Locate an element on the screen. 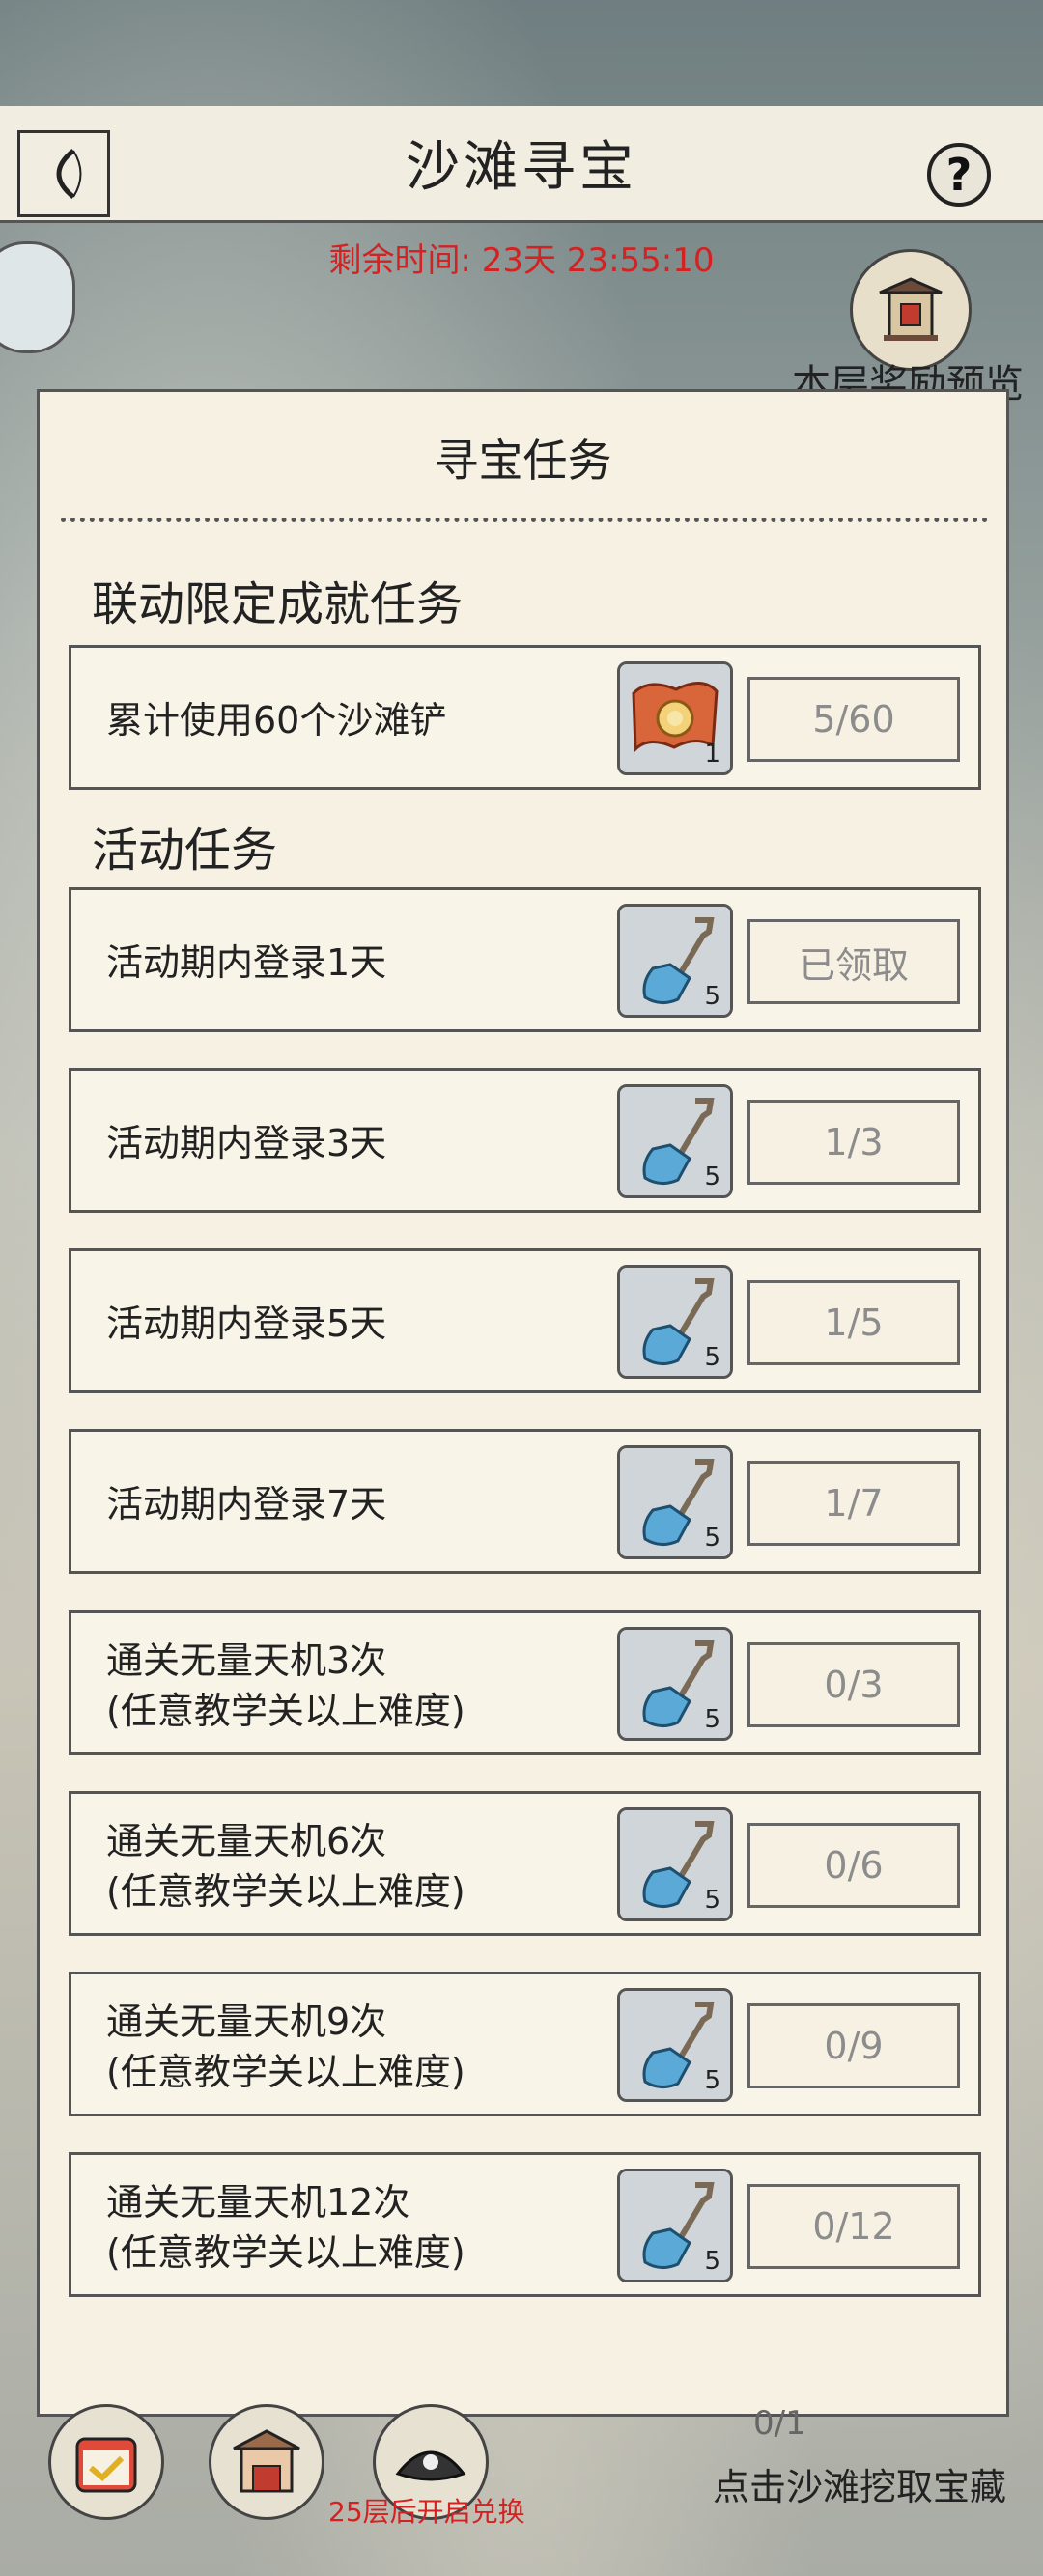 This screenshot has width=1043, height=2576. task-card: 活动期内登录1天 5 已领取 is located at coordinates (525, 960).